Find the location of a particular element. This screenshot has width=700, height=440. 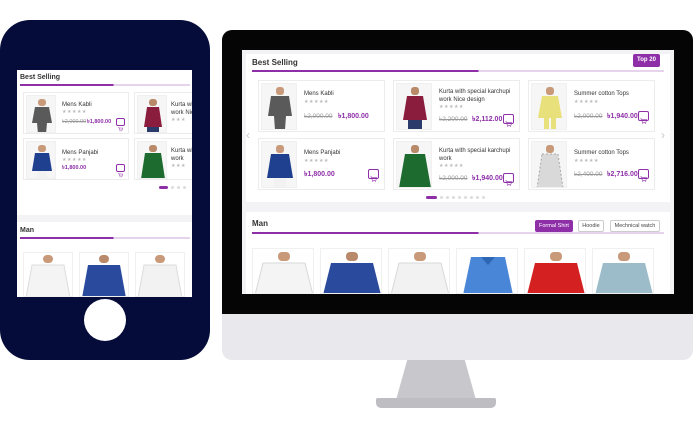

phone-product-card: Mens Panjabi ★★★★★ ৳1,800.00 is located at coordinates (76, 159).